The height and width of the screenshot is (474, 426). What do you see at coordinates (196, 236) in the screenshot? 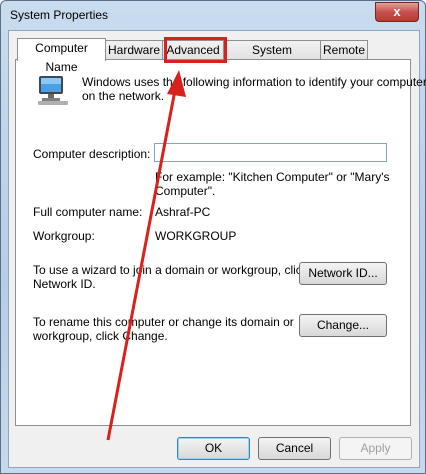
I see `workgroup-value: WORKGROUP` at bounding box center [196, 236].